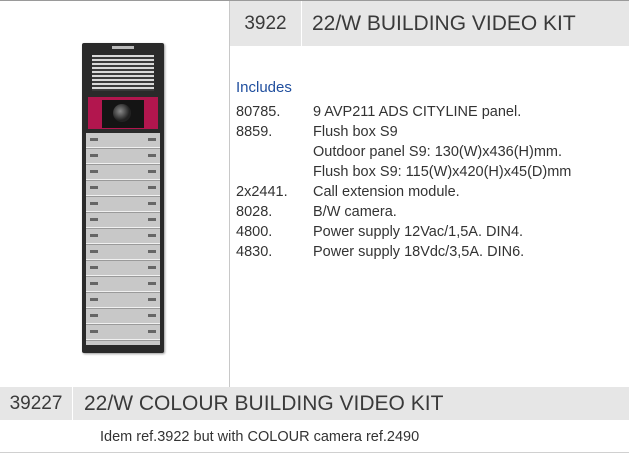 The image size is (629, 459). What do you see at coordinates (418, 232) in the screenshot?
I see `item-description: Power supply 12Vac/1,5A. DIN4.` at bounding box center [418, 232].